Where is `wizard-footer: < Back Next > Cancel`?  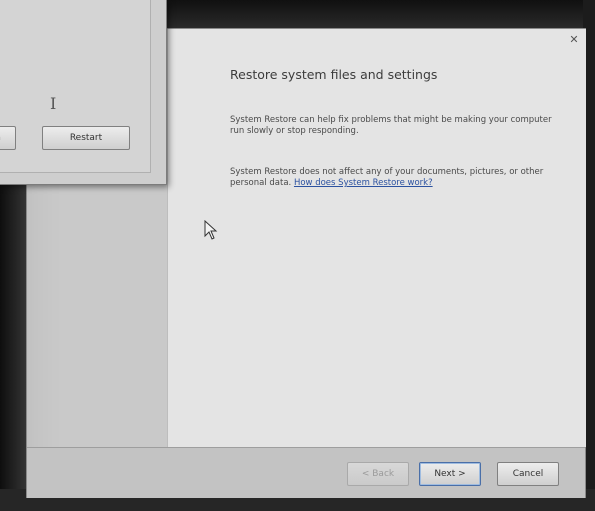 wizard-footer: < Back Next > Cancel is located at coordinates (306, 472).